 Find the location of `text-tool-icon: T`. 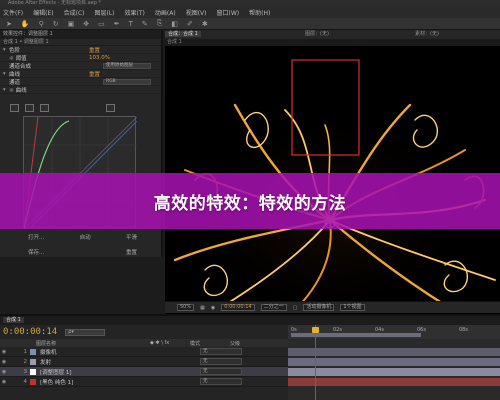

text-tool-icon: T is located at coordinates (131, 24).